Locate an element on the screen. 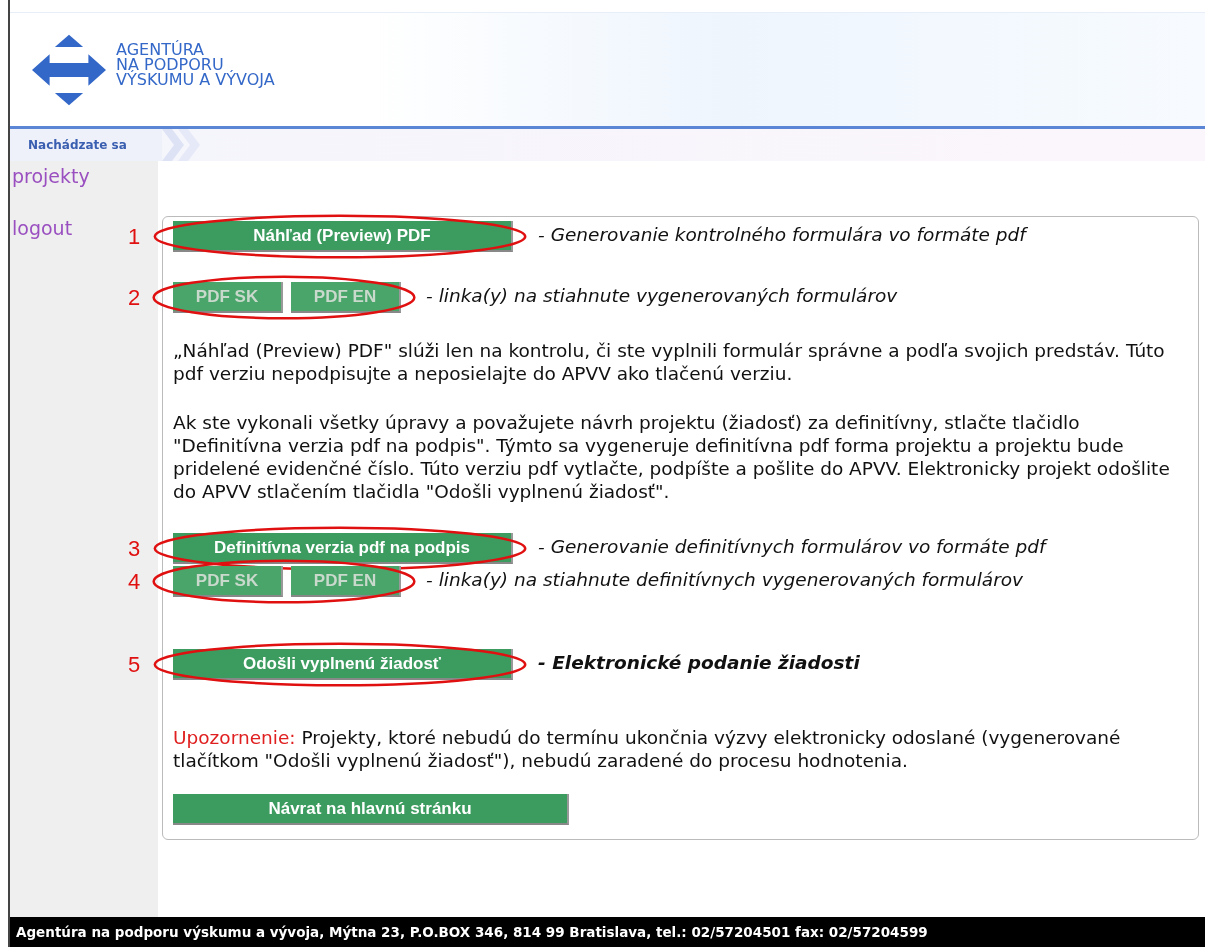 Image resolution: width=1205 pixels, height=947 pixels. back-button: Návrat na hlavnú stránku is located at coordinates (371, 809).